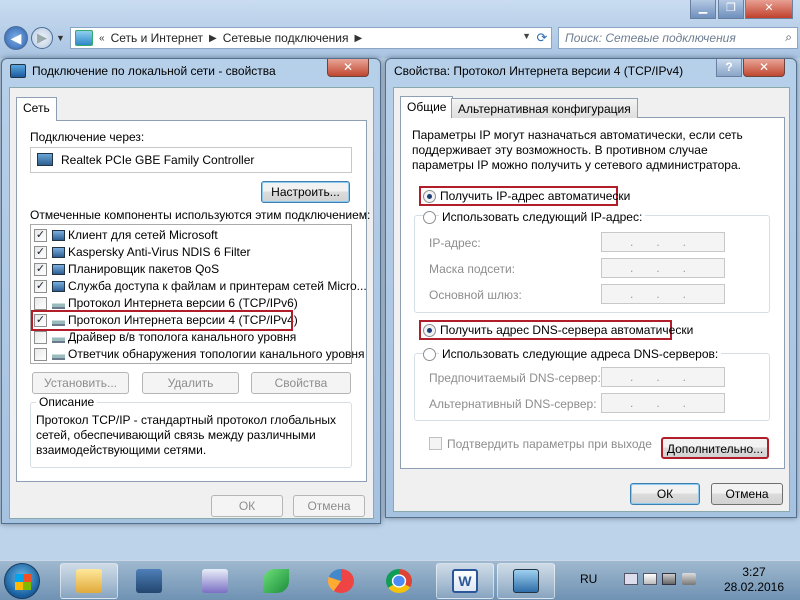  I want to click on windows-logo-icon, so click(23, 582).